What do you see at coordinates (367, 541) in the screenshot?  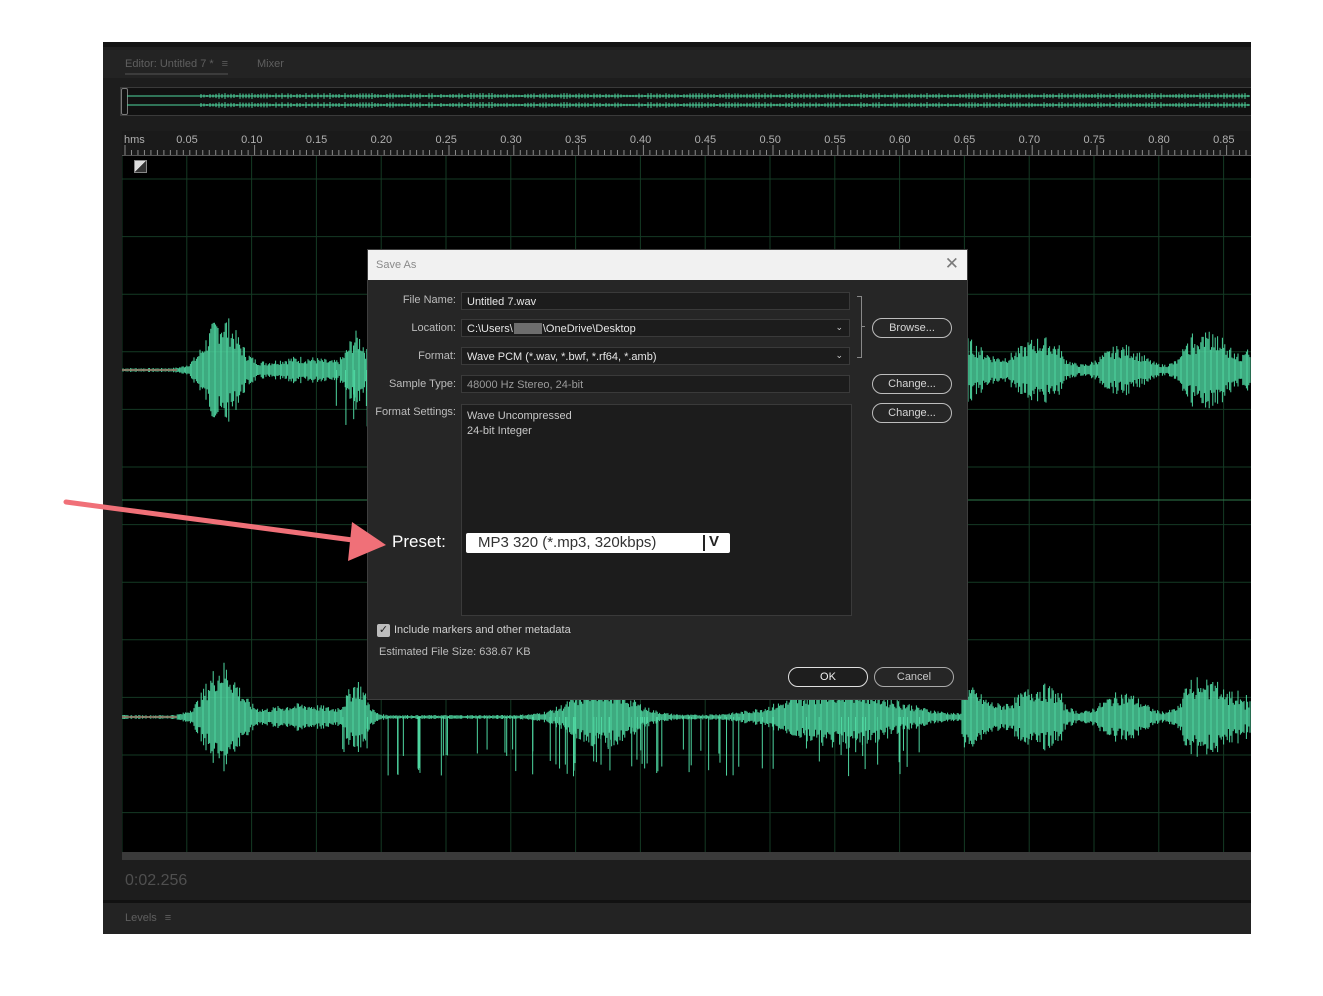 I see `arrow-head` at bounding box center [367, 541].